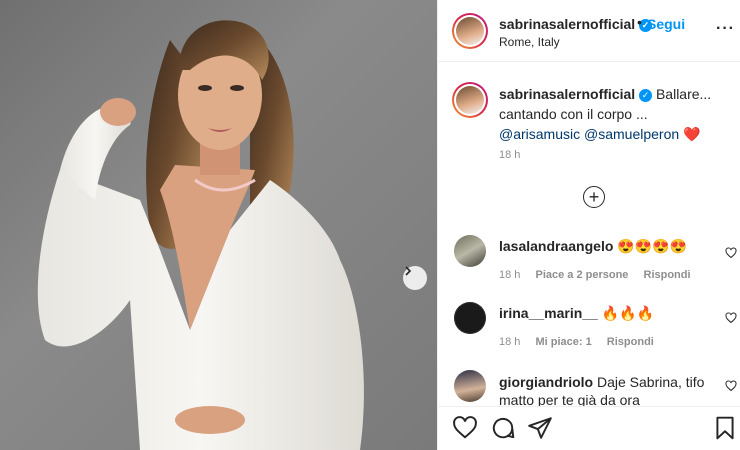 This screenshot has height=450, width=740. What do you see at coordinates (725, 29) in the screenshot?
I see `more-options-icon: ···` at bounding box center [725, 29].